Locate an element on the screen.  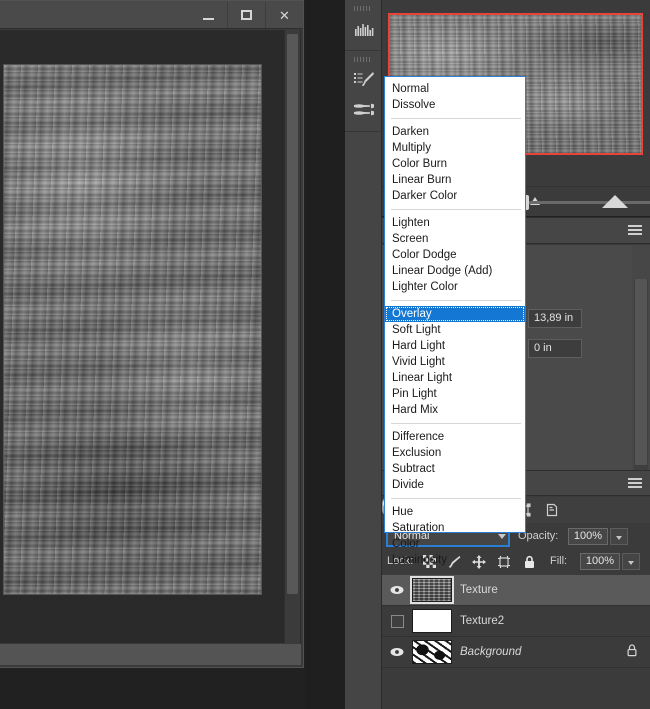
blend-mode-option: Luminosity is located at coordinates (455, 560).